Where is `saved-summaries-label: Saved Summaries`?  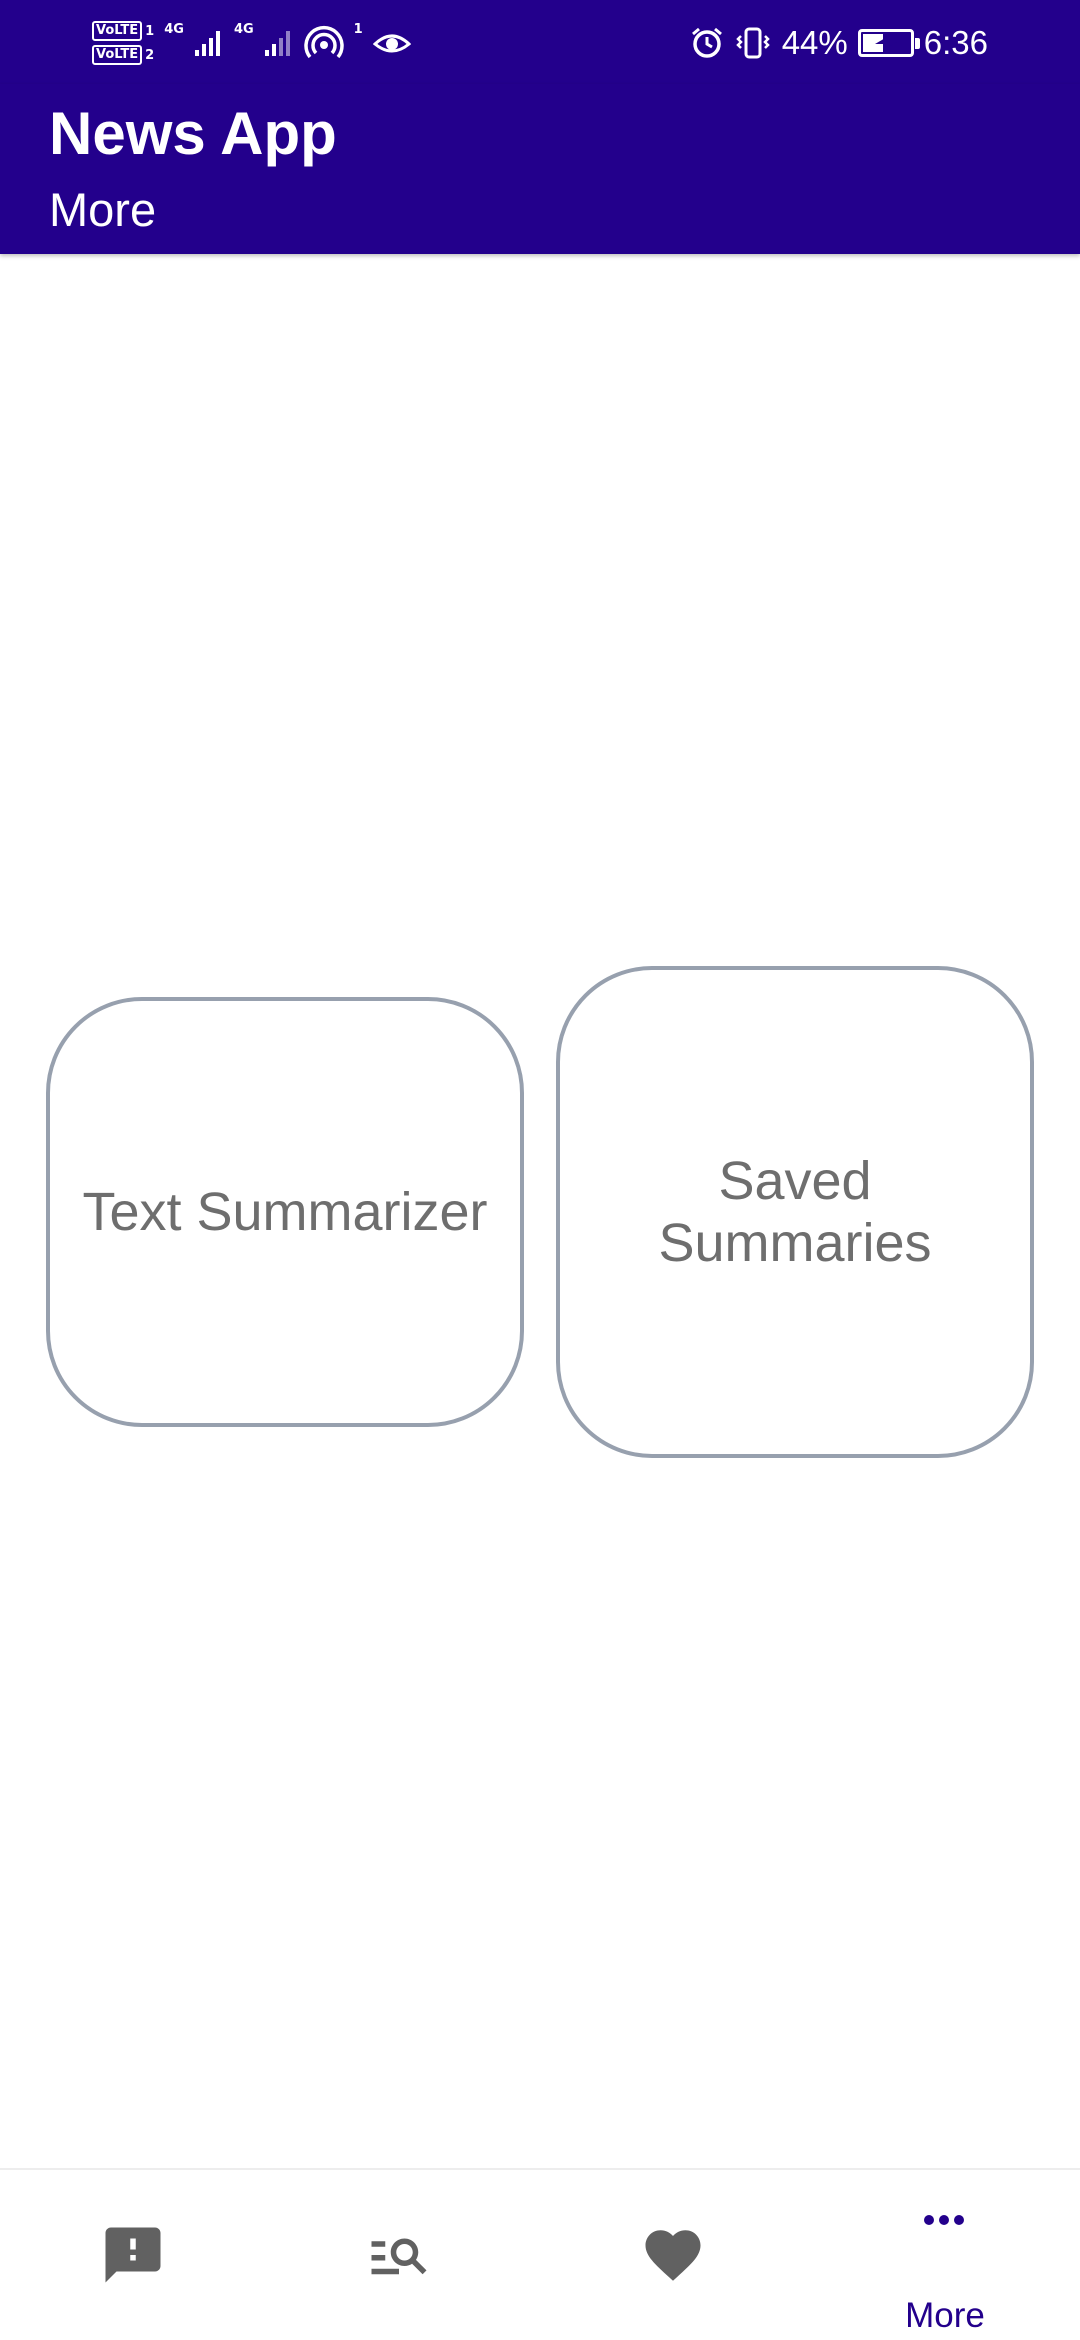
saved-summaries-label: Saved Summaries is located at coordinates (795, 1211).